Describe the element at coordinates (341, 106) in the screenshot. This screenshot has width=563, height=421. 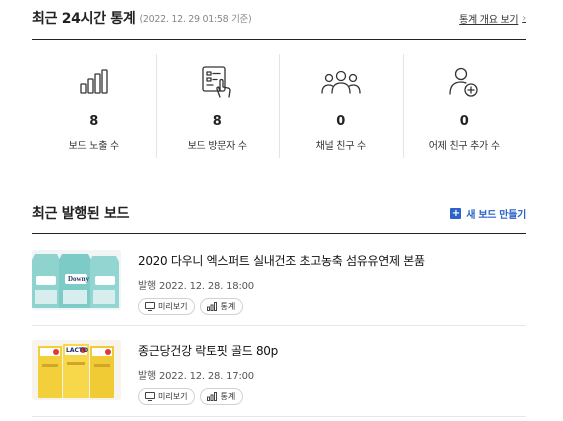
I see `stat-channel-friends: 0 채널 친구 수` at that location.